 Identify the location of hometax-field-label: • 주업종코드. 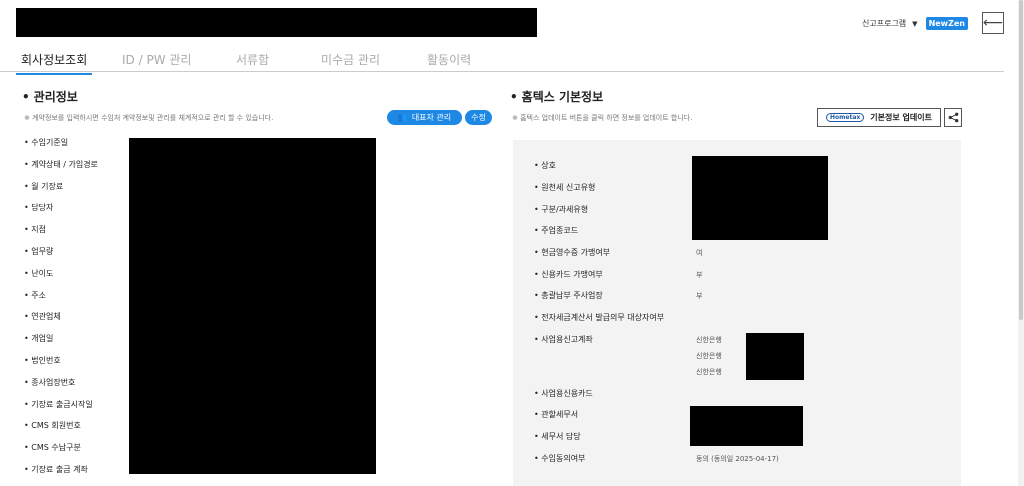
(556, 230).